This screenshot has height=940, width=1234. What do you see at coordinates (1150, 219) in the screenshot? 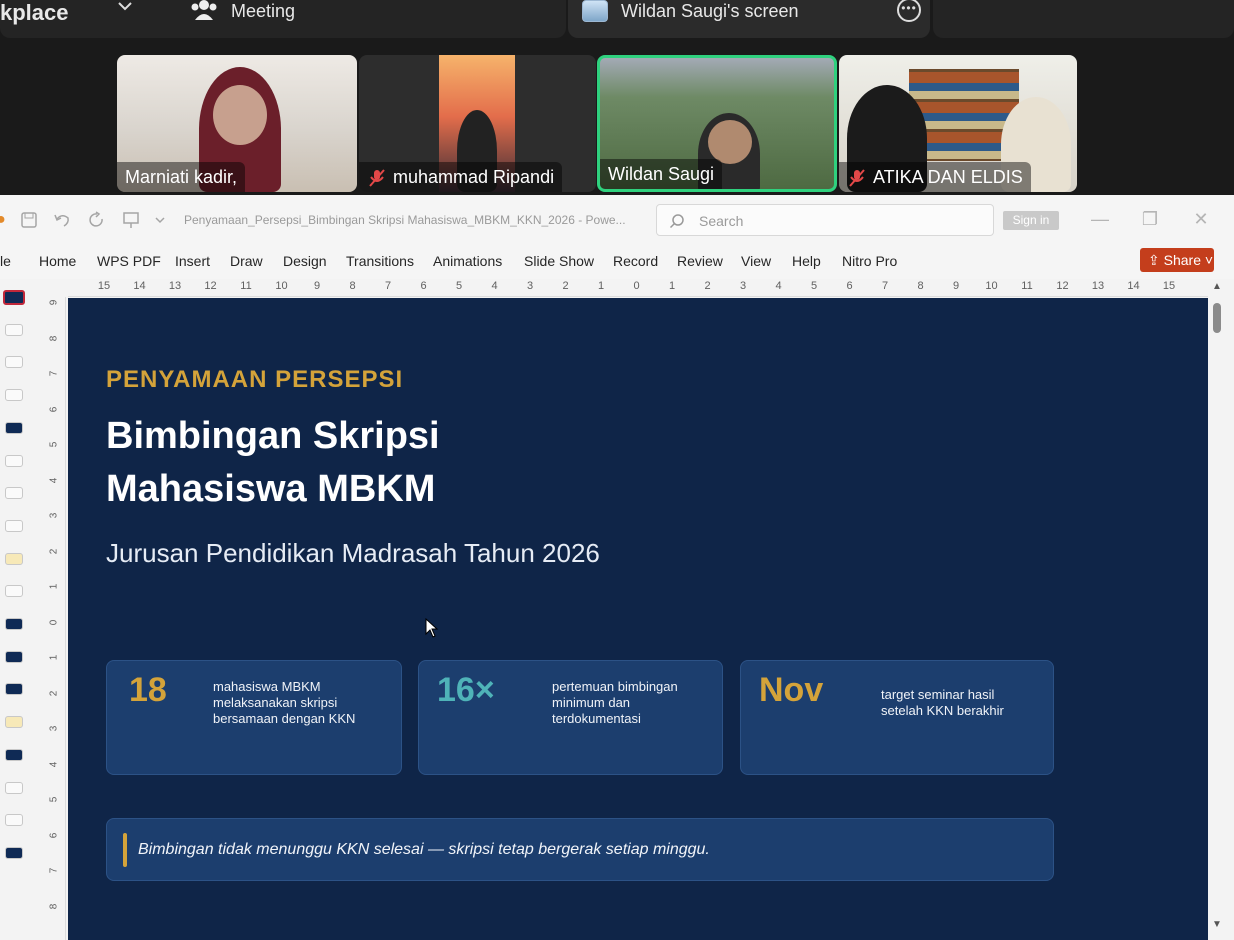
I see `maximize-icon: ❐` at bounding box center [1150, 219].